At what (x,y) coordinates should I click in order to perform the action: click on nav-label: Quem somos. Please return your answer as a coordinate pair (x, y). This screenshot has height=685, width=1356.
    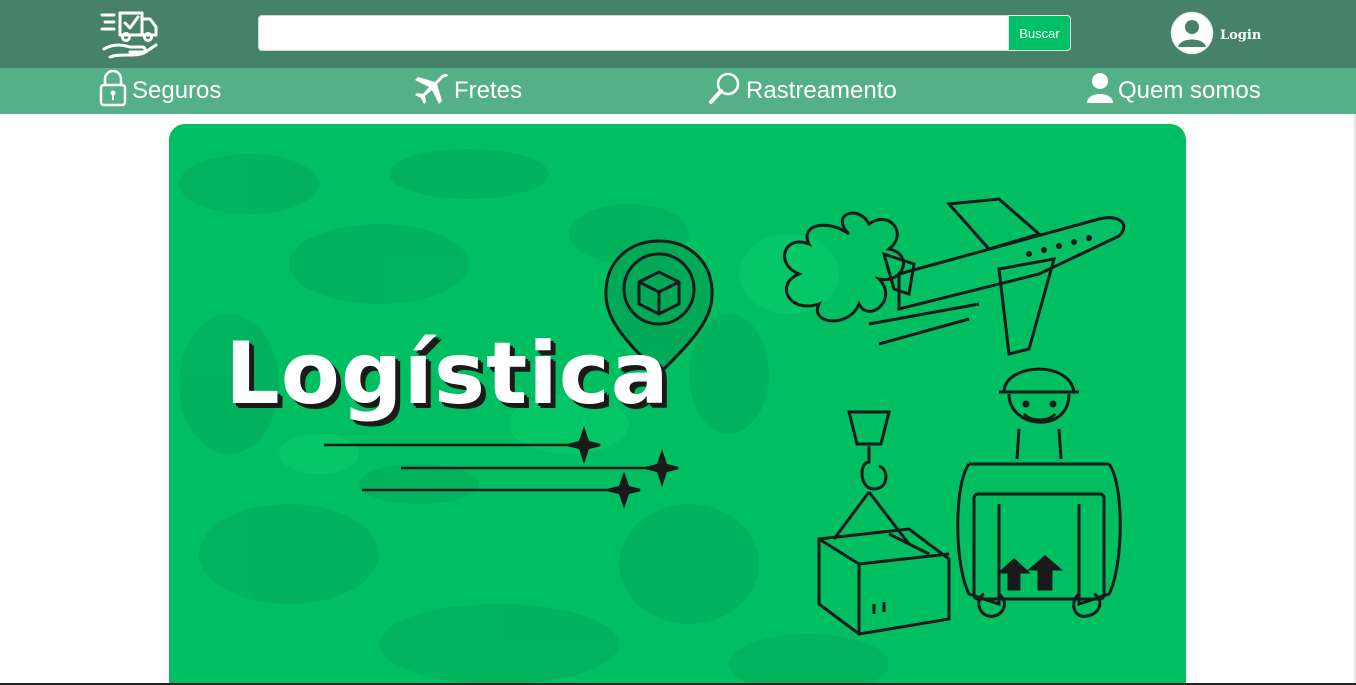
    Looking at the image, I should click on (1189, 90).